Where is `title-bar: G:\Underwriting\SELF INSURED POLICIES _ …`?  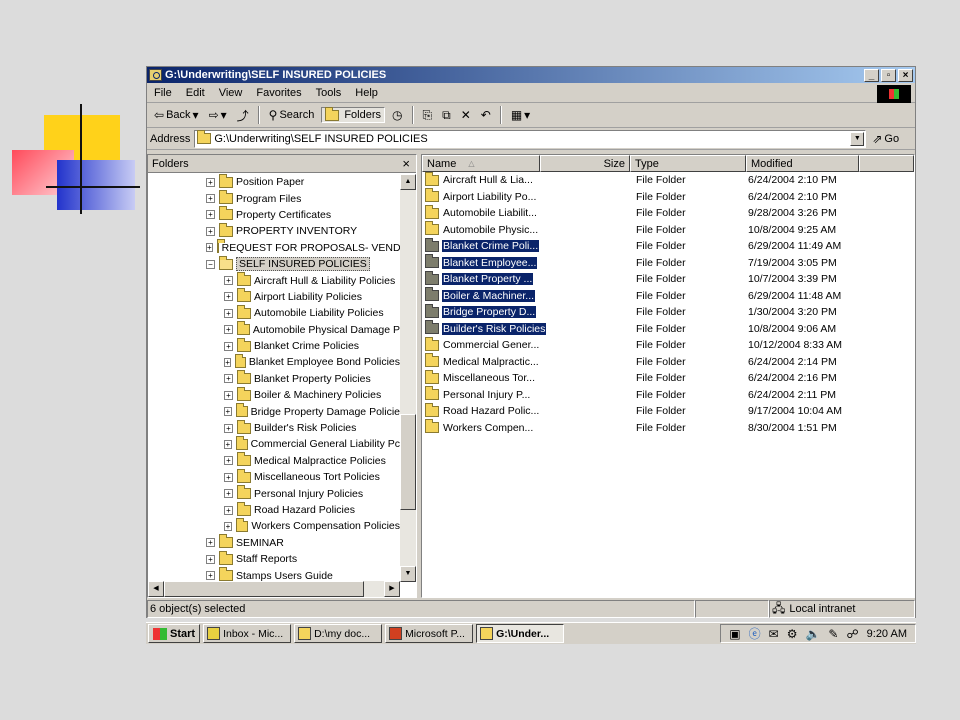 title-bar: G:\Underwriting\SELF INSURED POLICIES _ … is located at coordinates (531, 75).